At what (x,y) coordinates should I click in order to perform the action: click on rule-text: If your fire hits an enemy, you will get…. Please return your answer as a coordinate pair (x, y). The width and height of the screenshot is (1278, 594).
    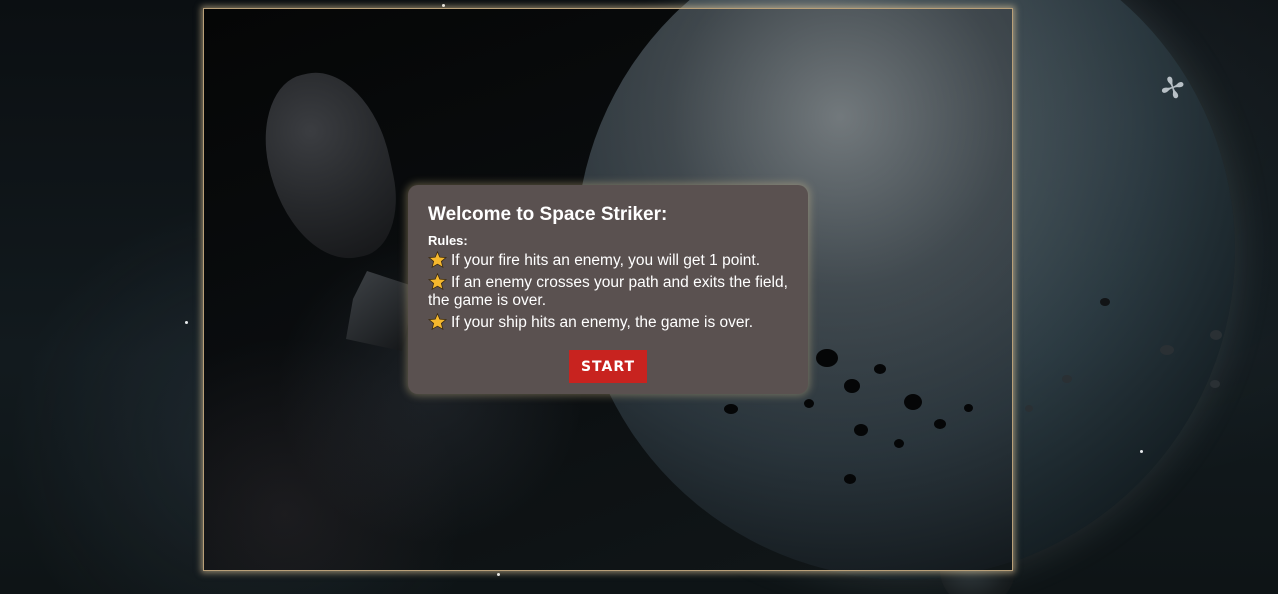
    Looking at the image, I should click on (606, 260).